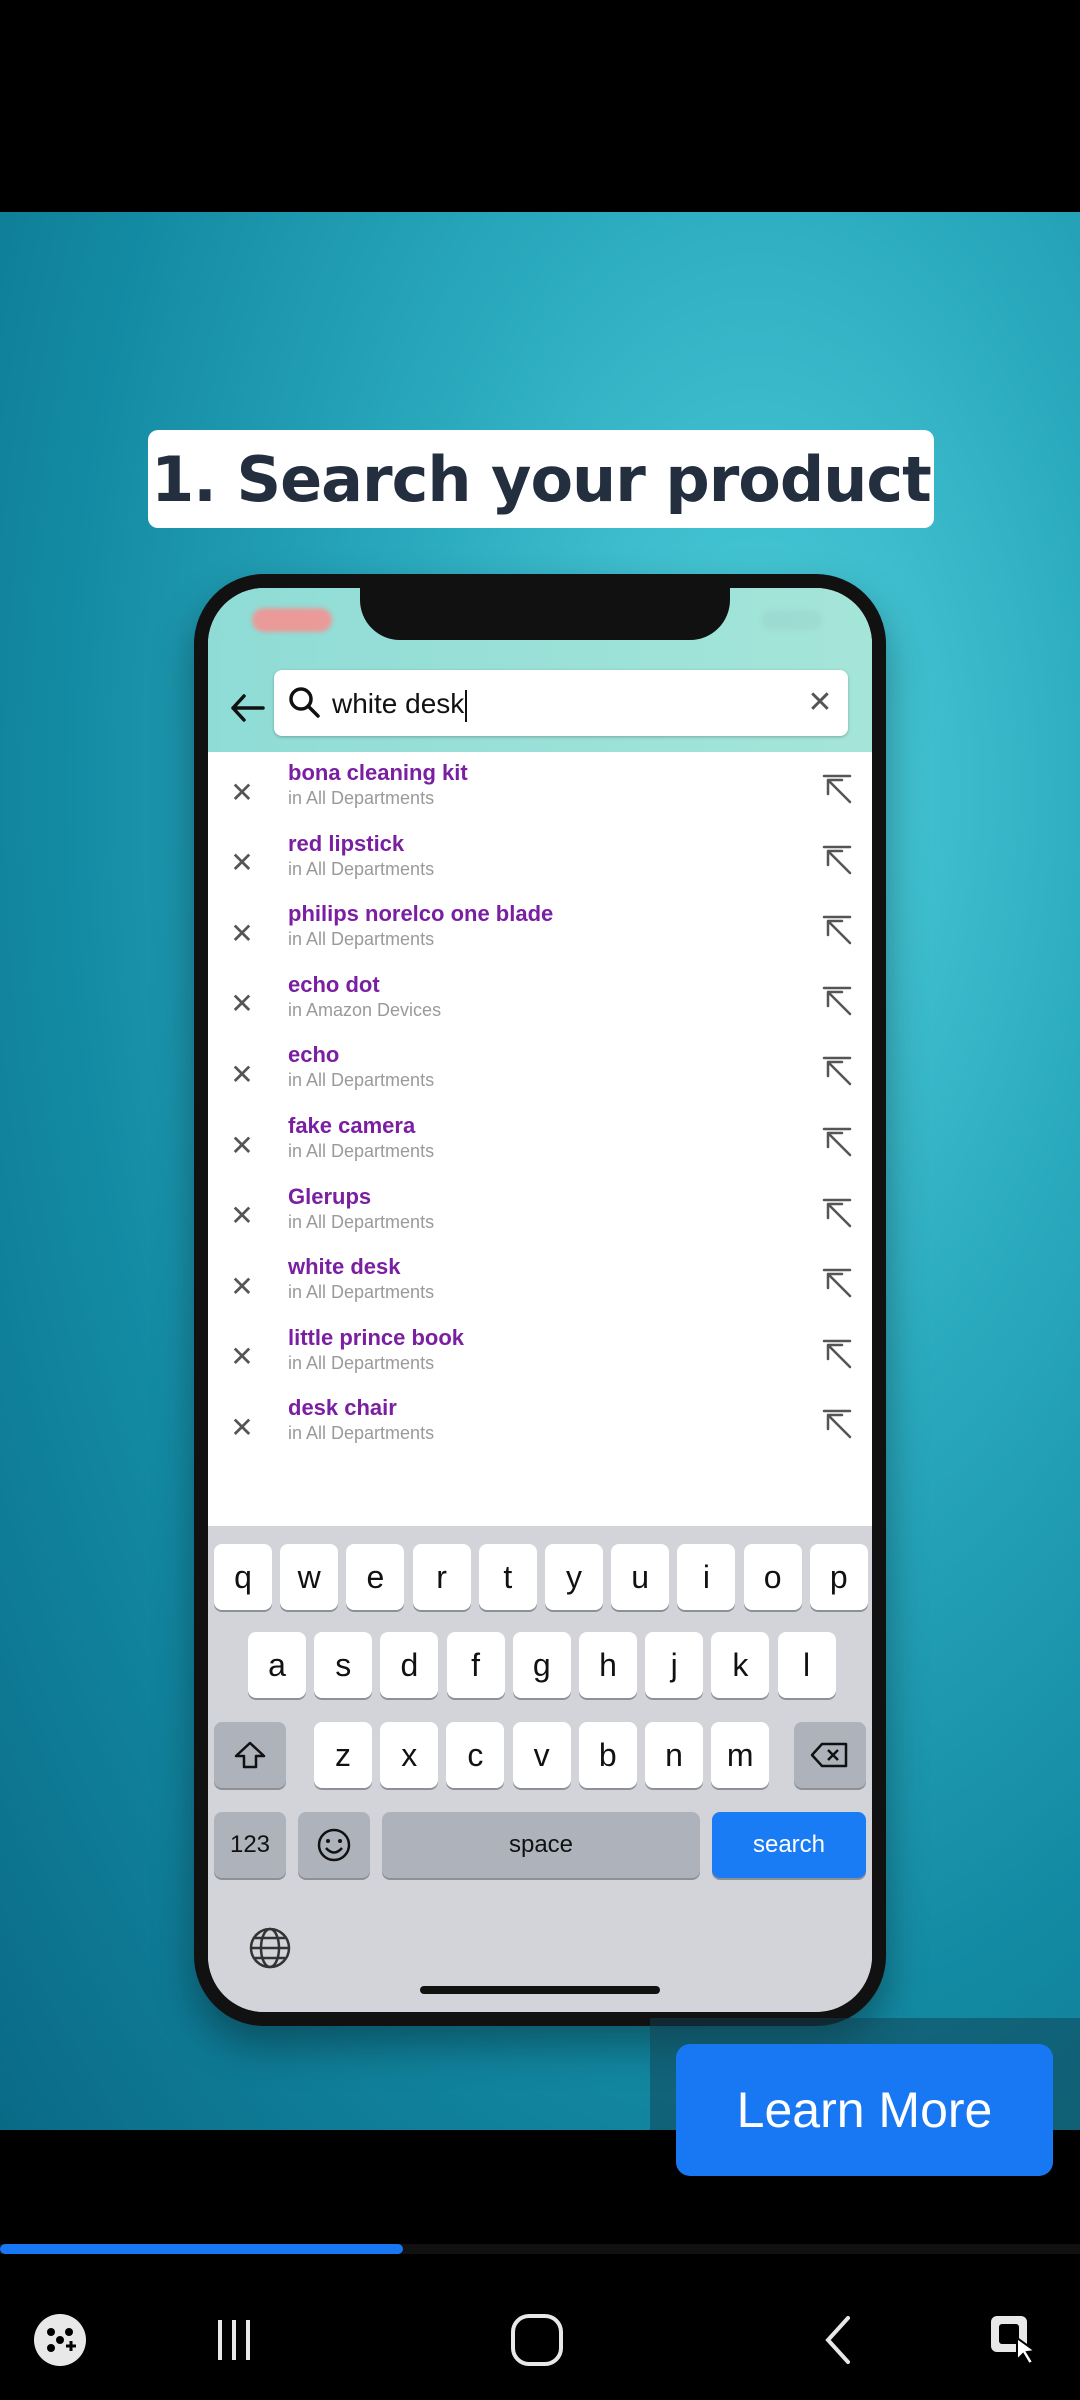 This screenshot has height=2400, width=1080. Describe the element at coordinates (740, 1665) in the screenshot. I see `key-k: k` at that location.